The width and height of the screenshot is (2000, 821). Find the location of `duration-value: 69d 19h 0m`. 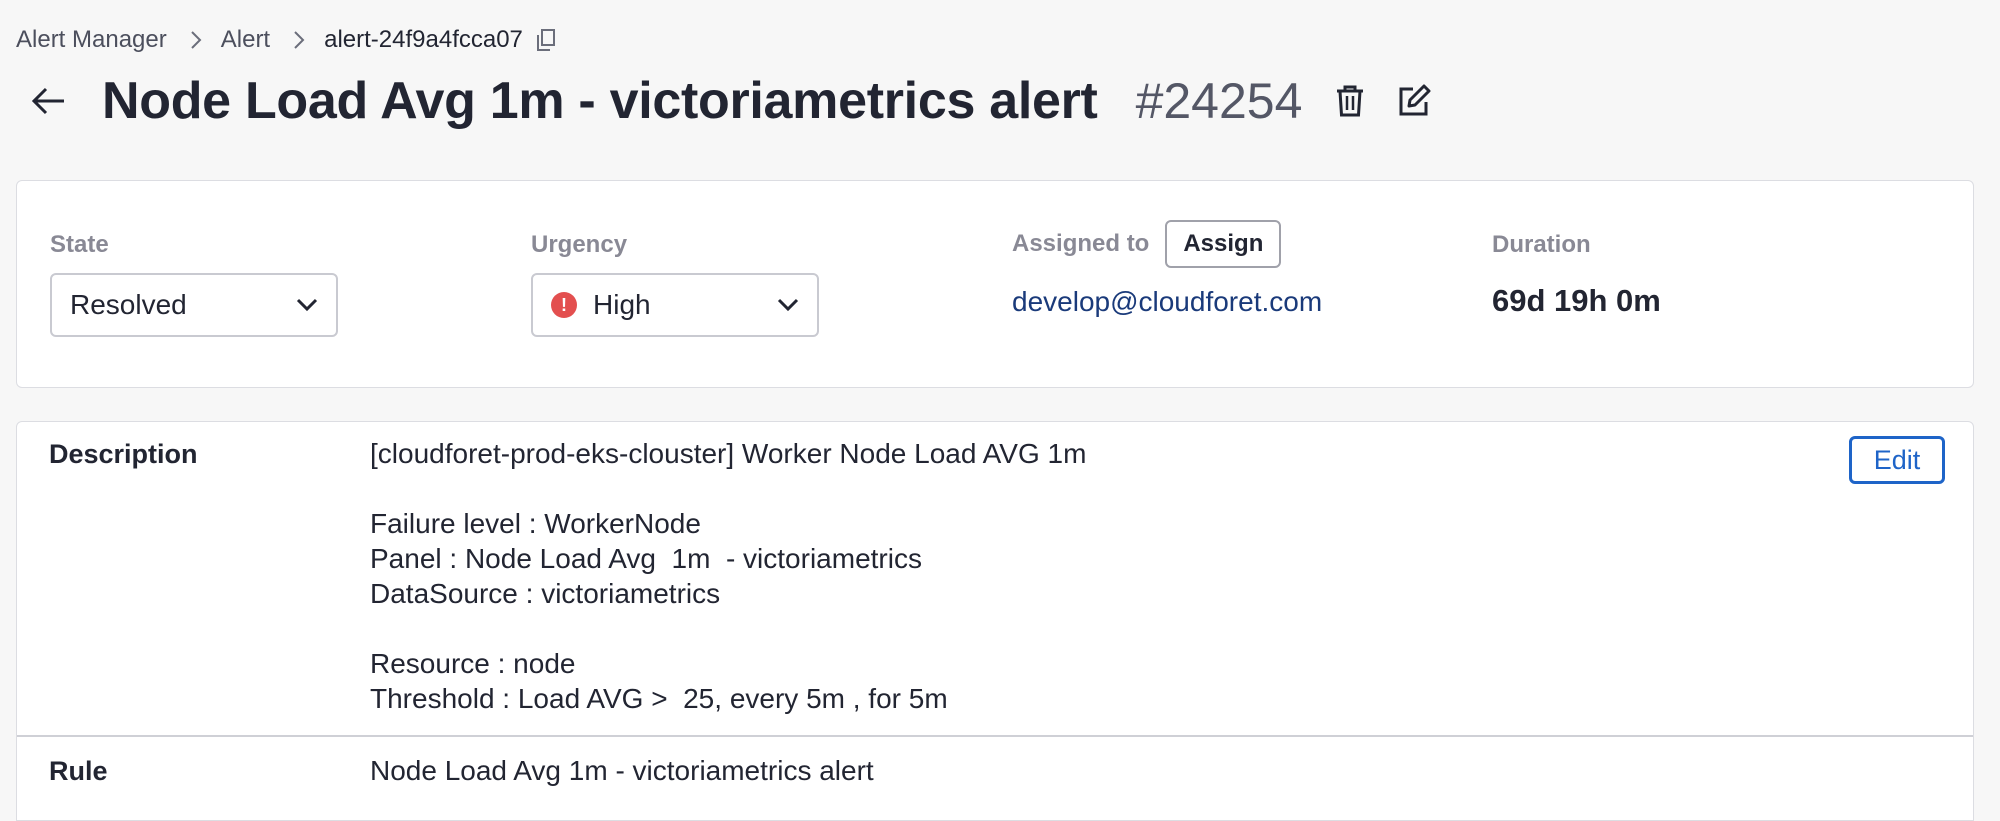

duration-value: 69d 19h 0m is located at coordinates (1576, 300).